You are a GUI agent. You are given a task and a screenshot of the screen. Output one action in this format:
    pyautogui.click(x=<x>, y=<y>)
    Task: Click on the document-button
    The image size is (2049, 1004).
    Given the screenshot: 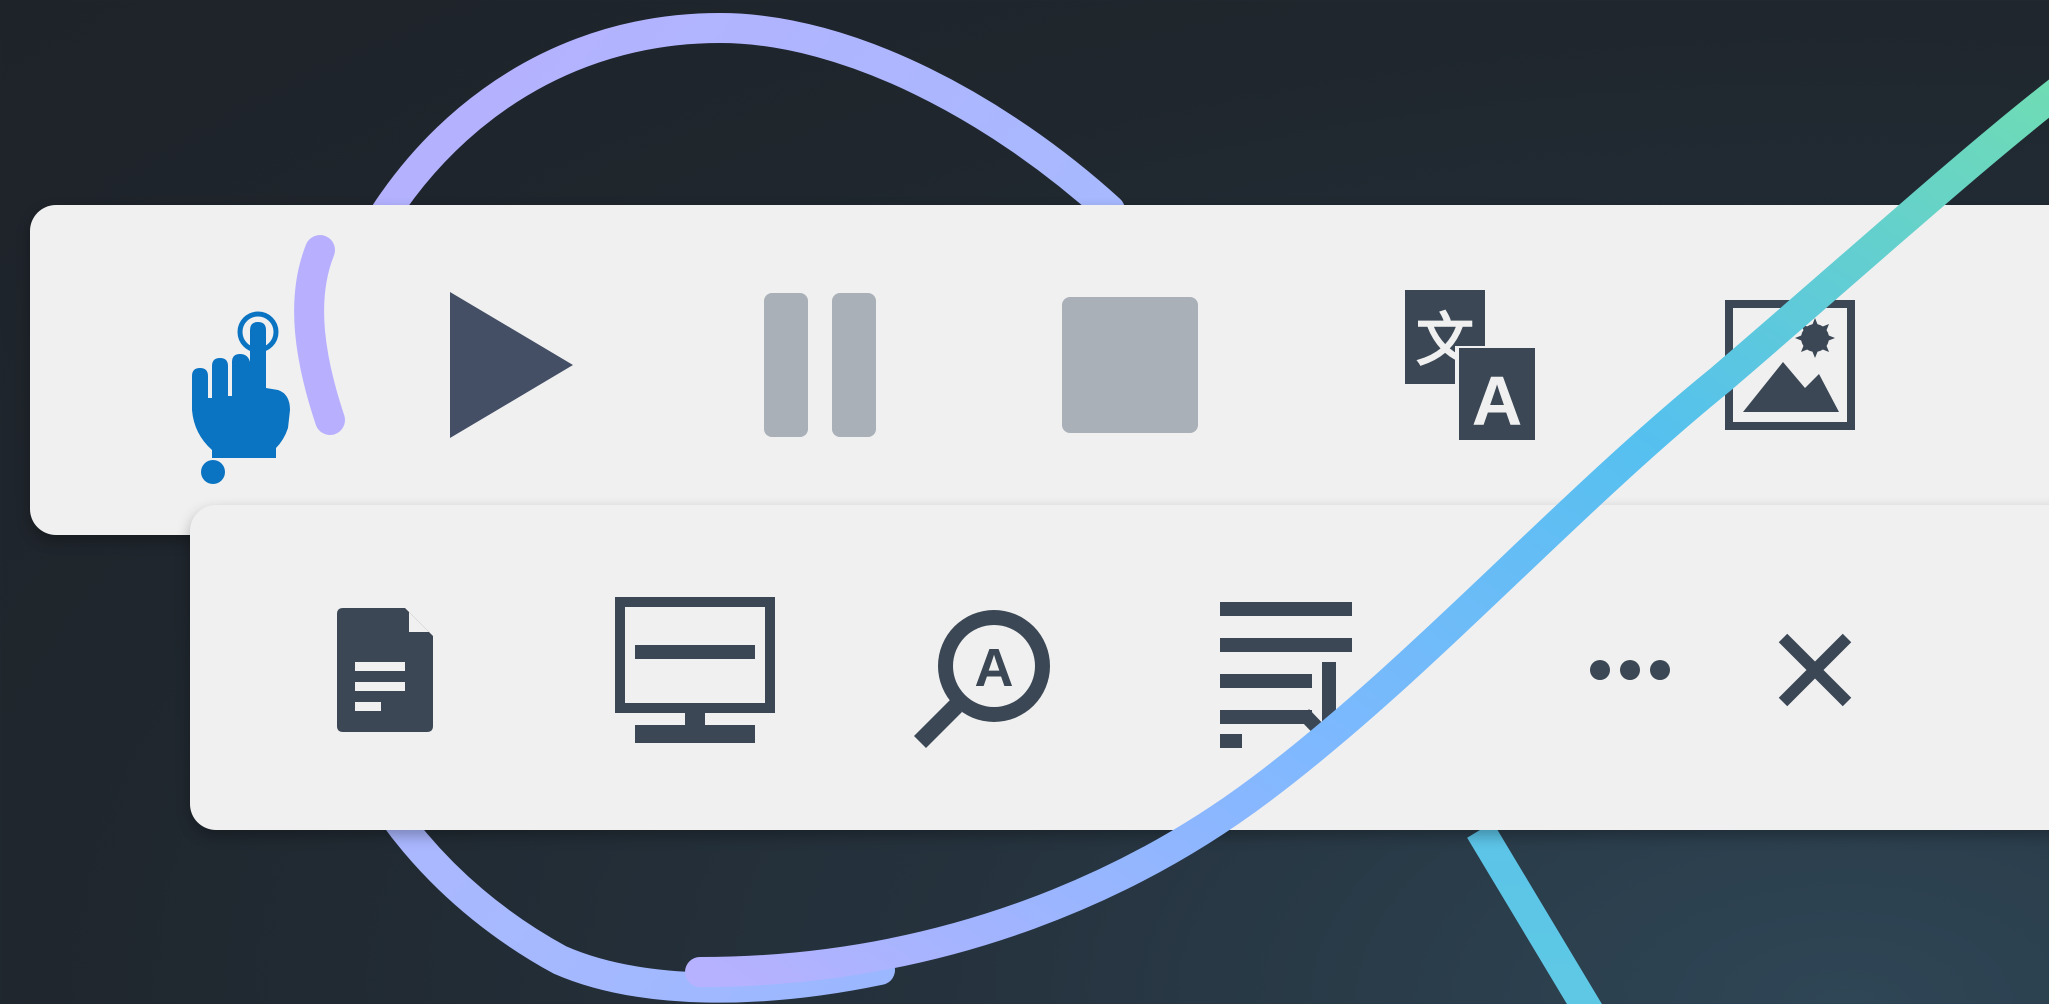 What is the action you would take?
    pyautogui.click(x=385, y=670)
    